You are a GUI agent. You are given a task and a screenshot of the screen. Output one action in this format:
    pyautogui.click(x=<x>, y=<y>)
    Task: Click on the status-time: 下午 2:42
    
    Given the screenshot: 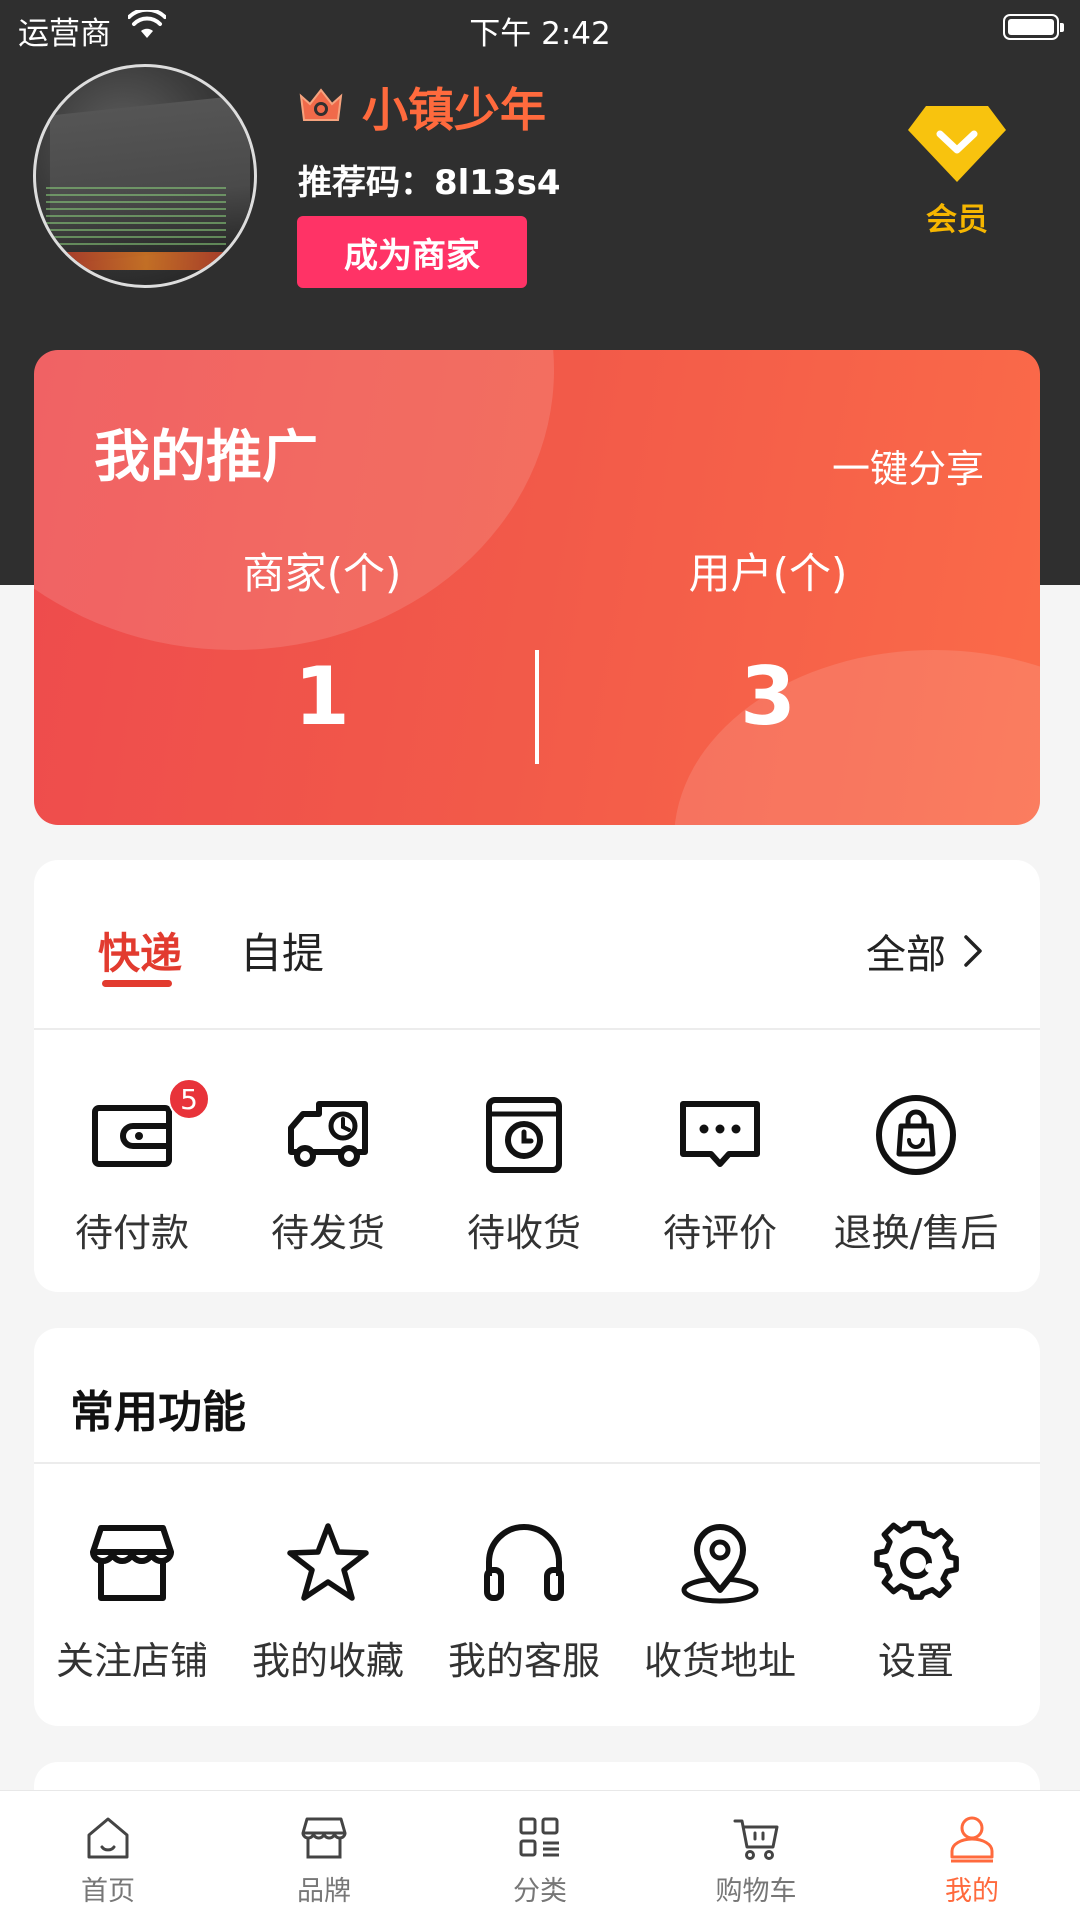 What is the action you would take?
    pyautogui.click(x=540, y=34)
    